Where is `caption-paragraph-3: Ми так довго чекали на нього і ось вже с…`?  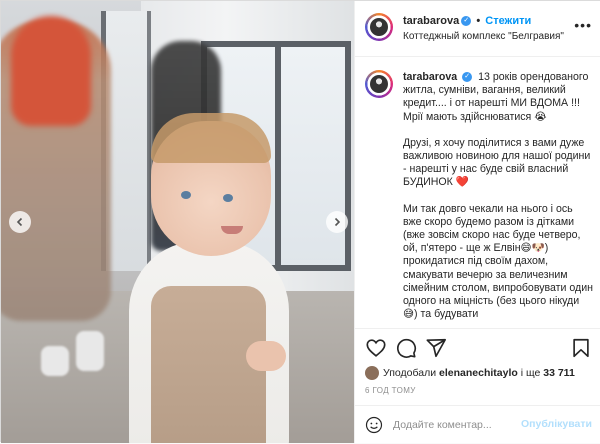 caption-paragraph-3: Ми так довго чекали на нього і ось вже с… is located at coordinates (498, 261).